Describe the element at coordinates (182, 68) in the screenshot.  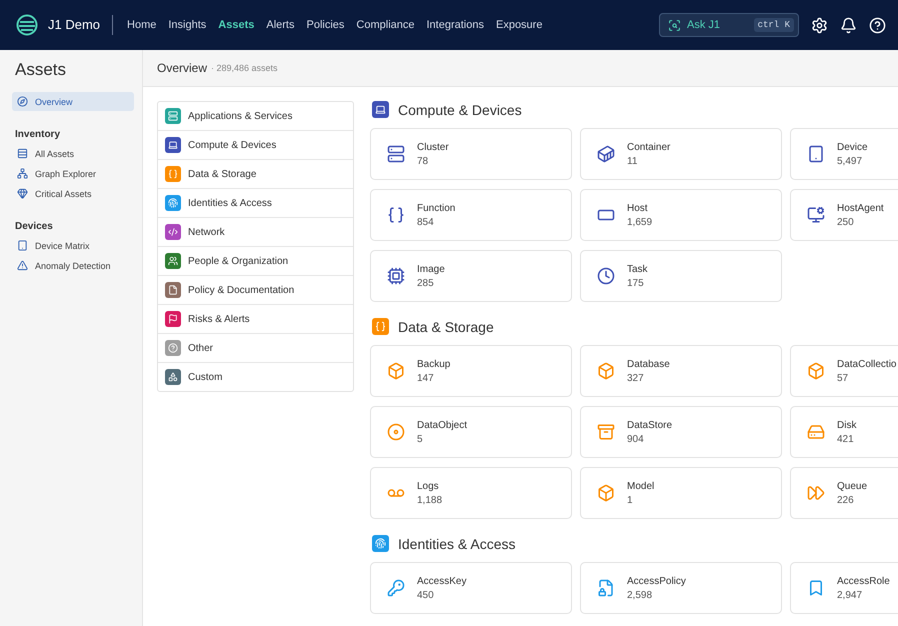
I see `page-title: Overview` at that location.